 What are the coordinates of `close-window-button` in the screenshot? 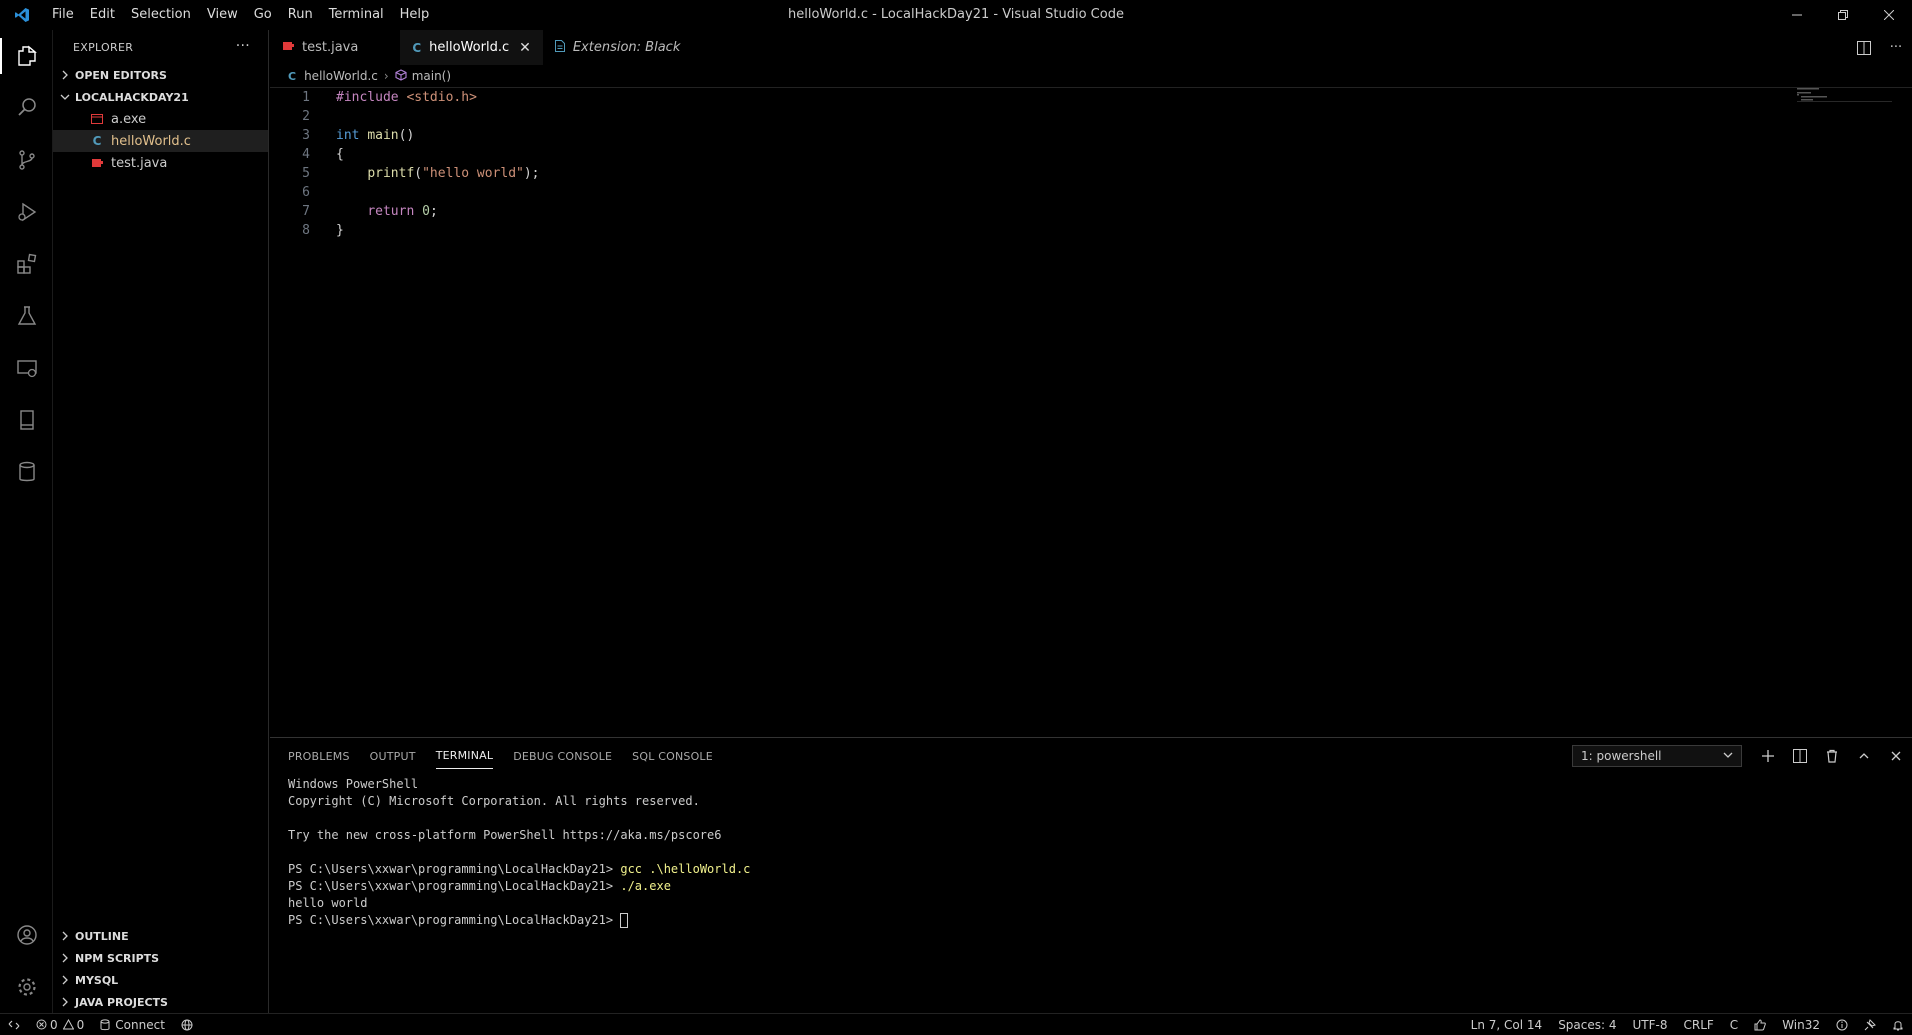 It's located at (1889, 15).